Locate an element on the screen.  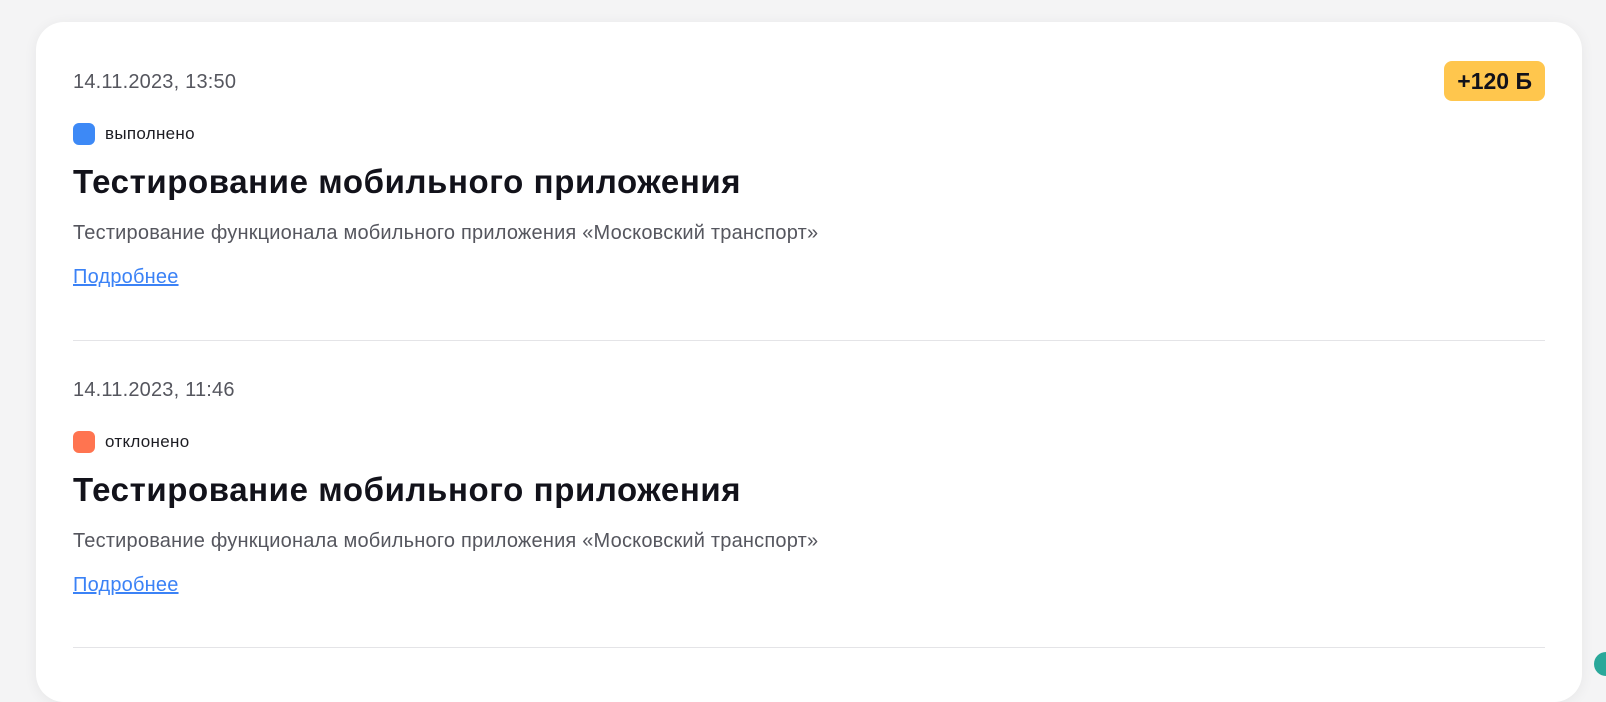
status-rejected-icon is located at coordinates (84, 442).